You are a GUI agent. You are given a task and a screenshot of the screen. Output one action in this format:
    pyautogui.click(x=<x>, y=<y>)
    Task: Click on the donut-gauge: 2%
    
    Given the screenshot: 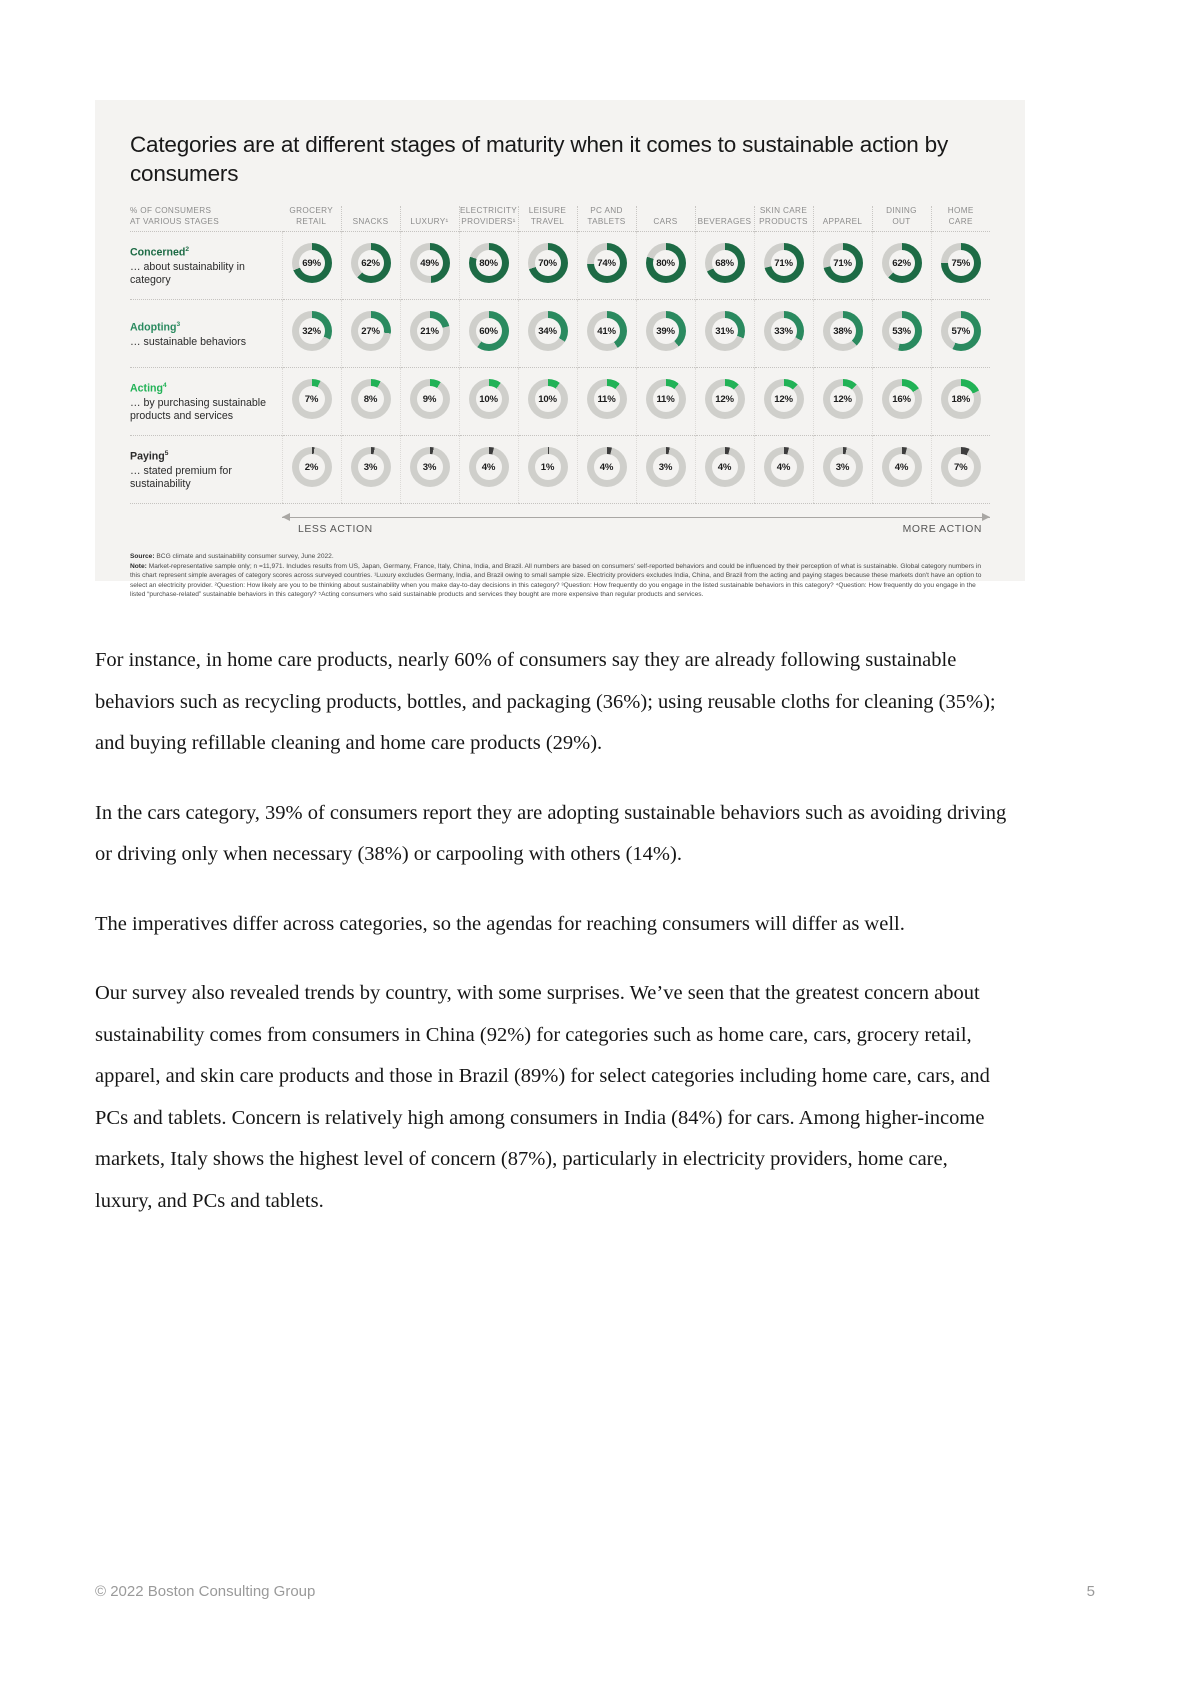 What is the action you would take?
    pyautogui.click(x=311, y=467)
    